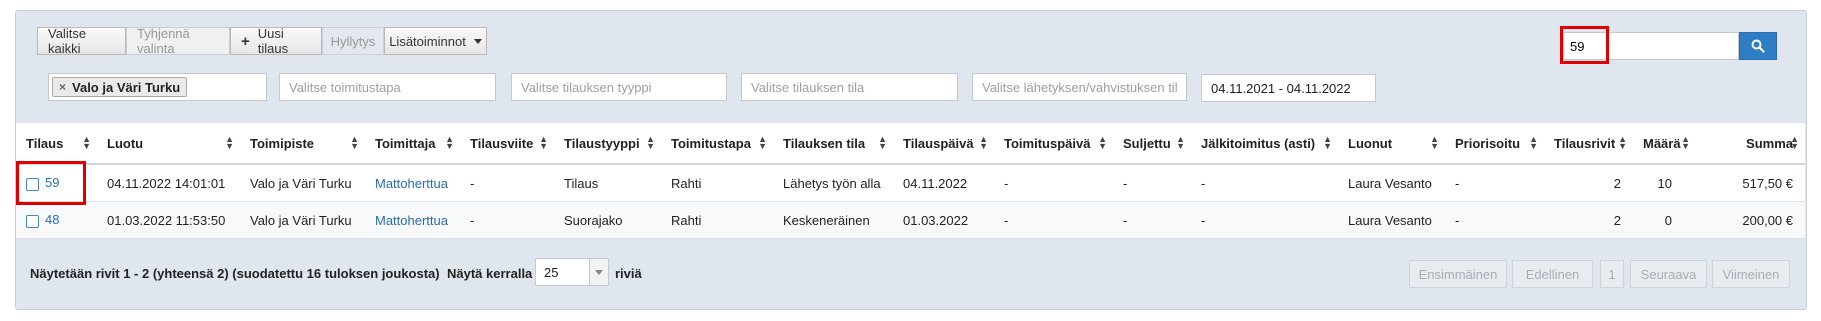  Describe the element at coordinates (1152, 144) in the screenshot. I see `column-header-closed: Suljettu ▲ ▼` at that location.